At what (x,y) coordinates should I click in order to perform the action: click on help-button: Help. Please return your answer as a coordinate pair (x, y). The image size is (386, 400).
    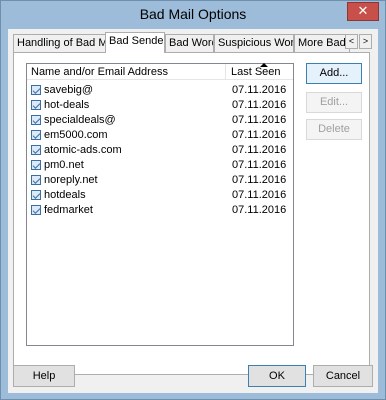
    Looking at the image, I should click on (44, 376).